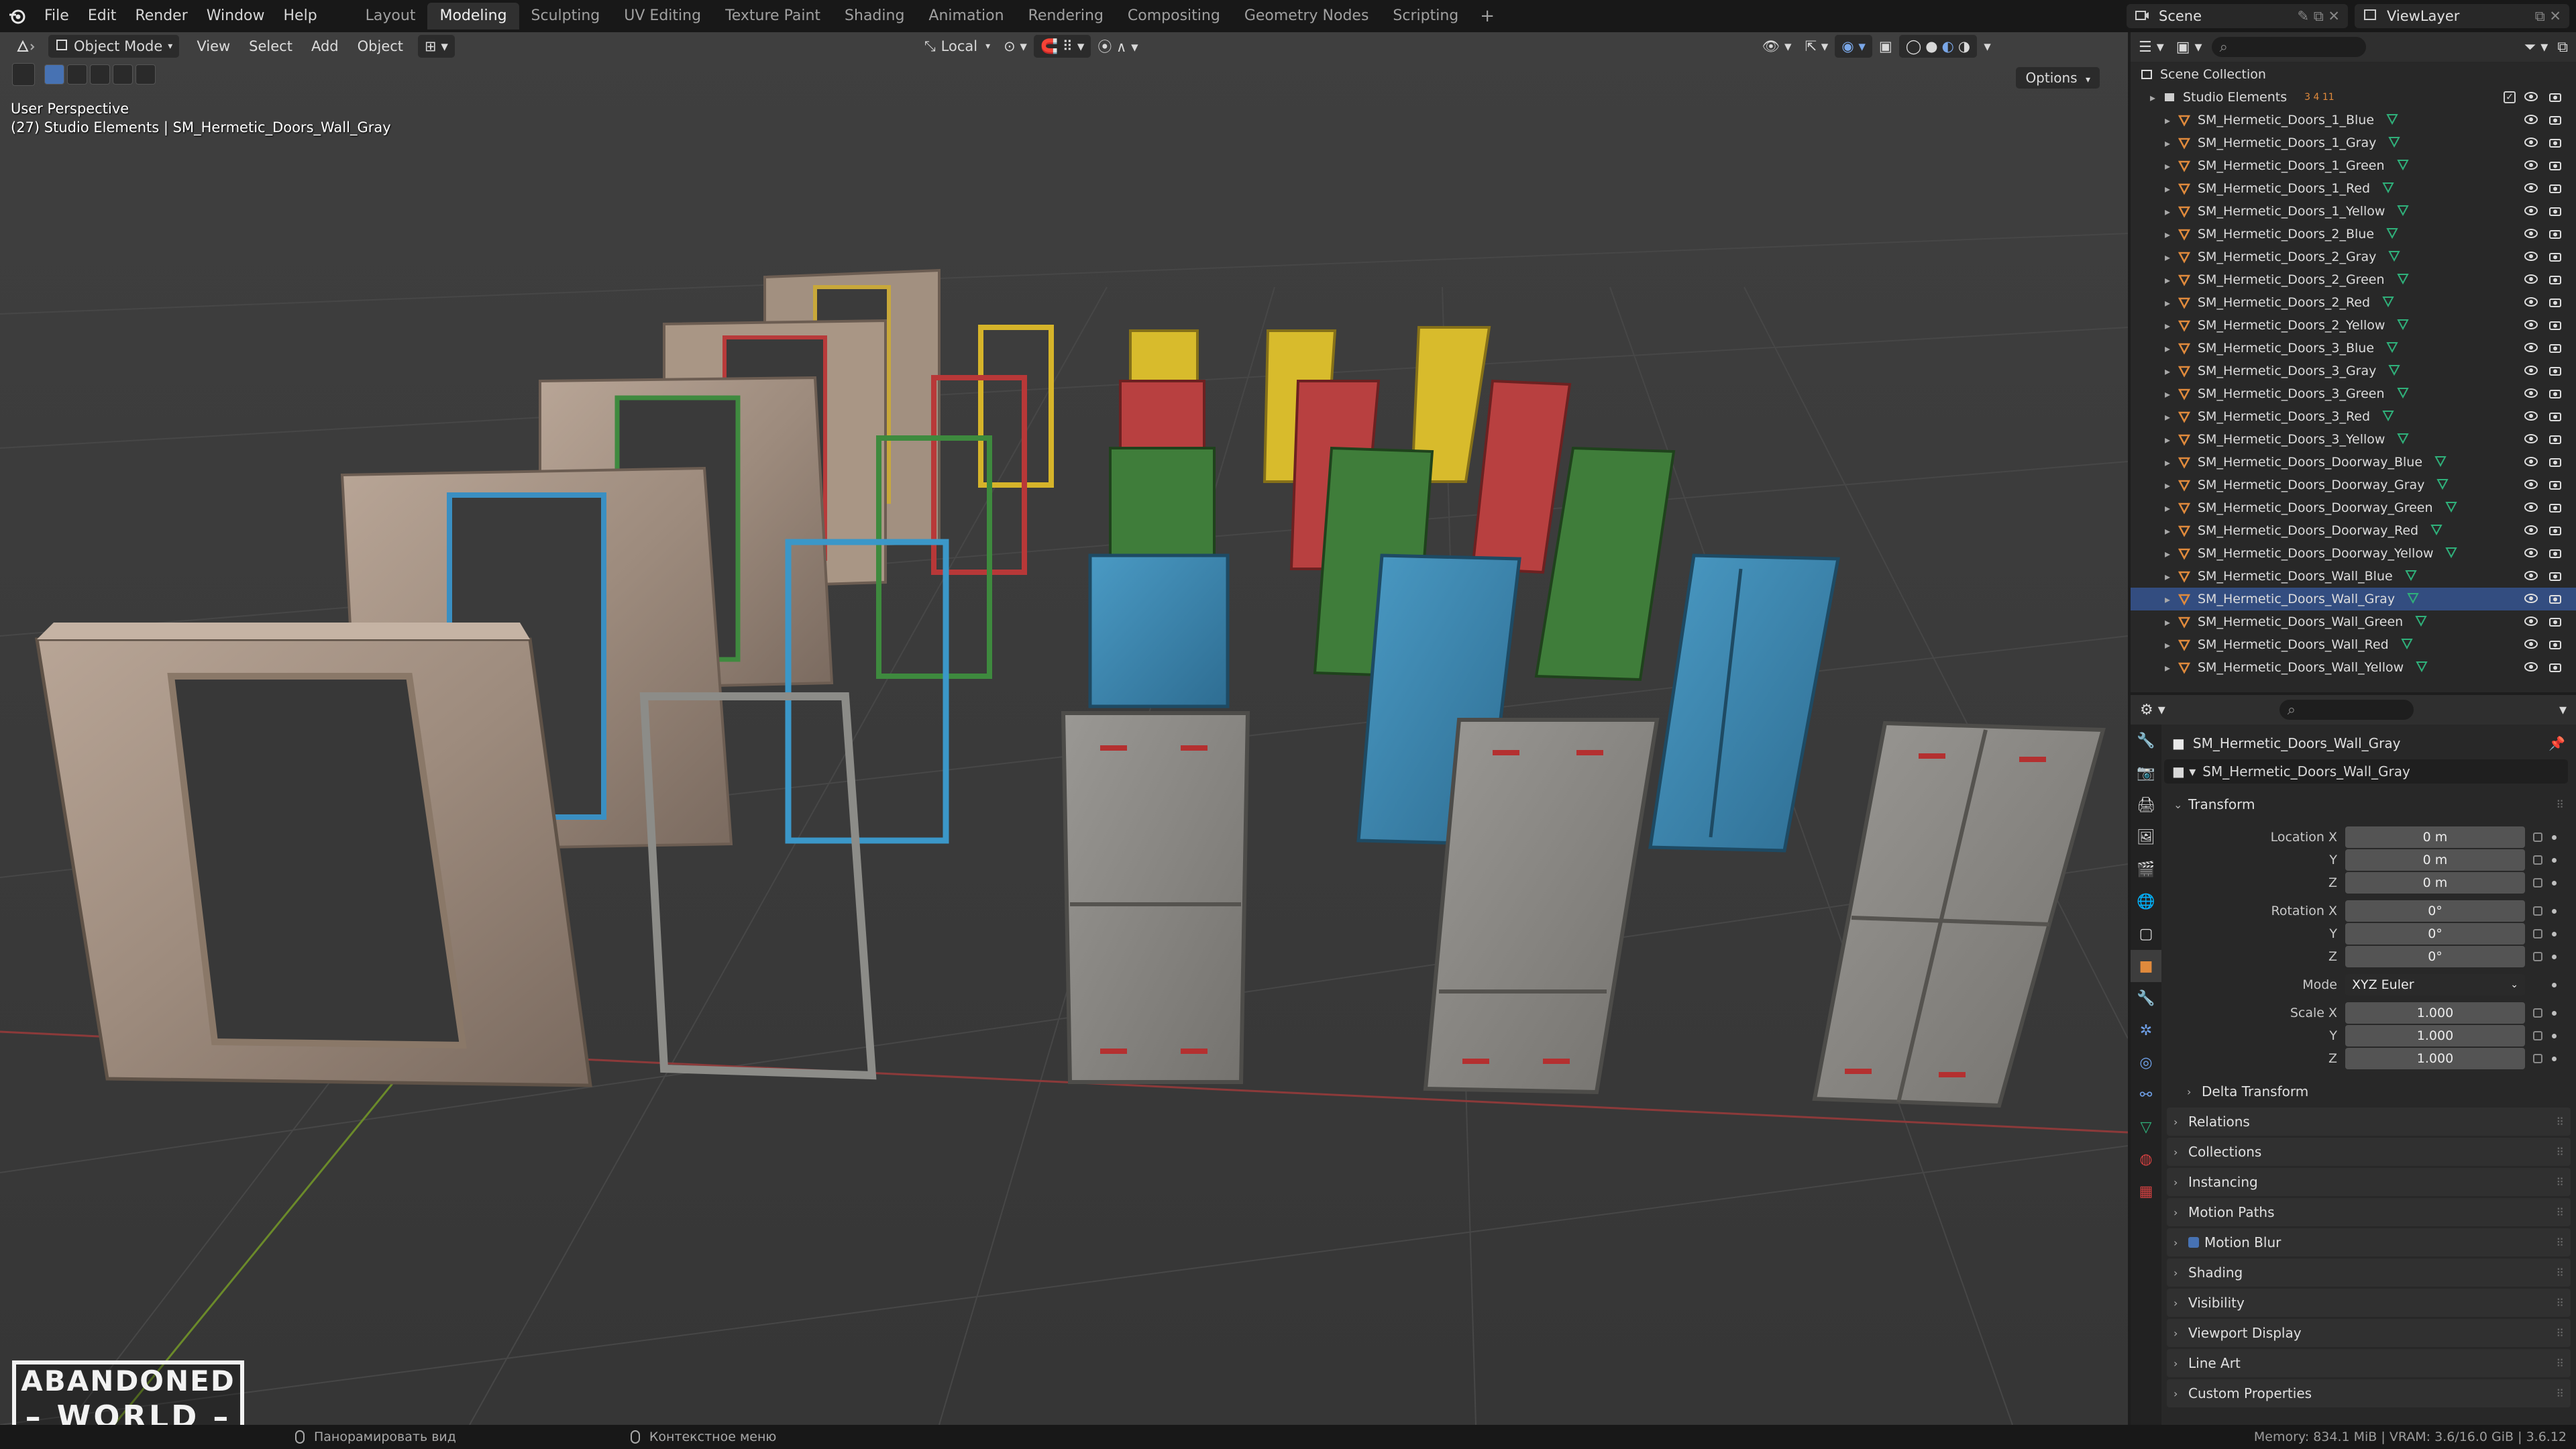  Describe the element at coordinates (2353, 188) in the screenshot. I see `outliner-object-row: ▸ SM_Hermetic_Doors_1_Red` at that location.